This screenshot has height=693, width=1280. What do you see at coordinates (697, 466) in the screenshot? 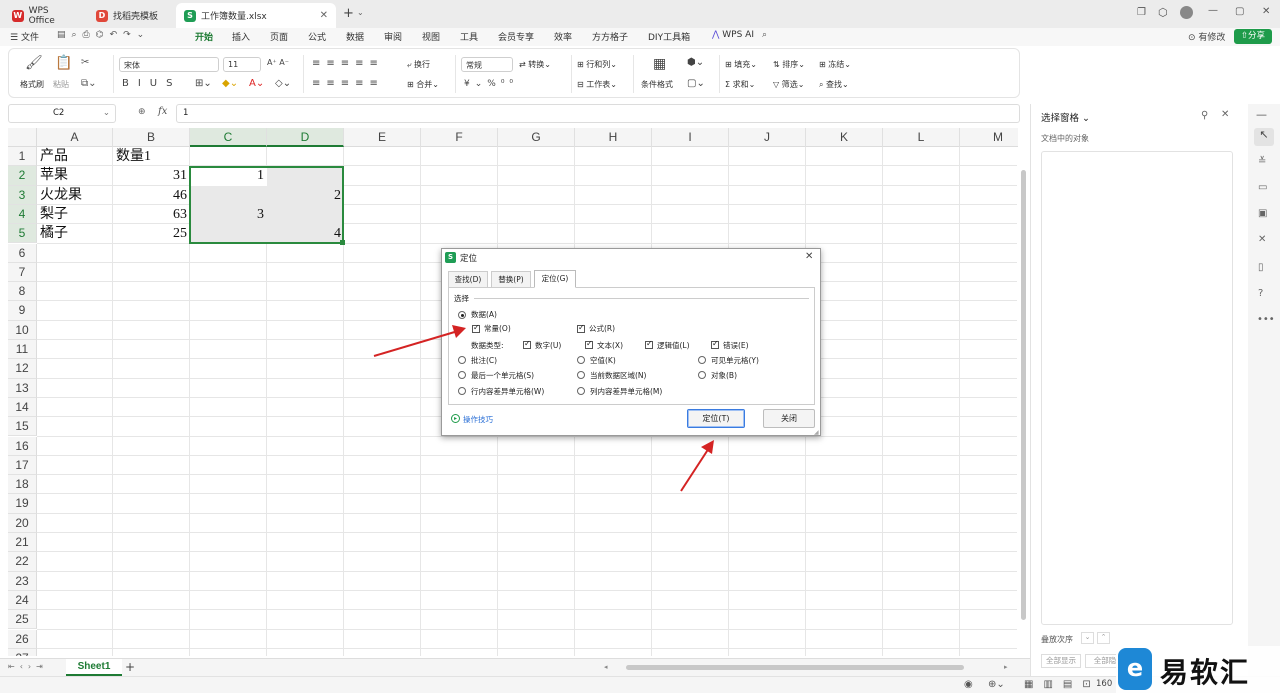
I see `arrow-to-locate-button` at bounding box center [697, 466].